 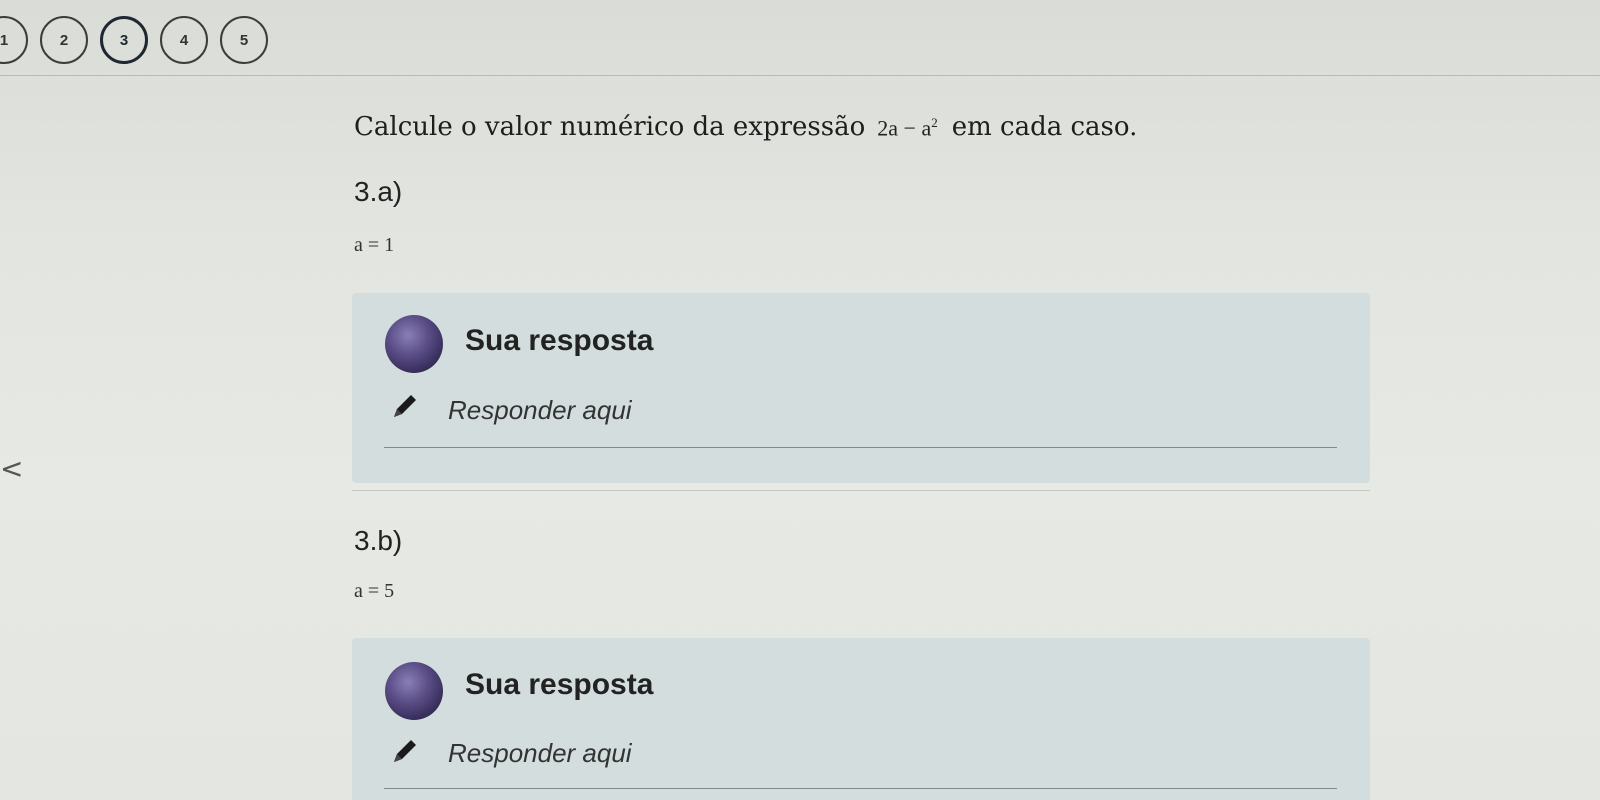 I want to click on part-b-equation: a = 5, so click(x=374, y=591).